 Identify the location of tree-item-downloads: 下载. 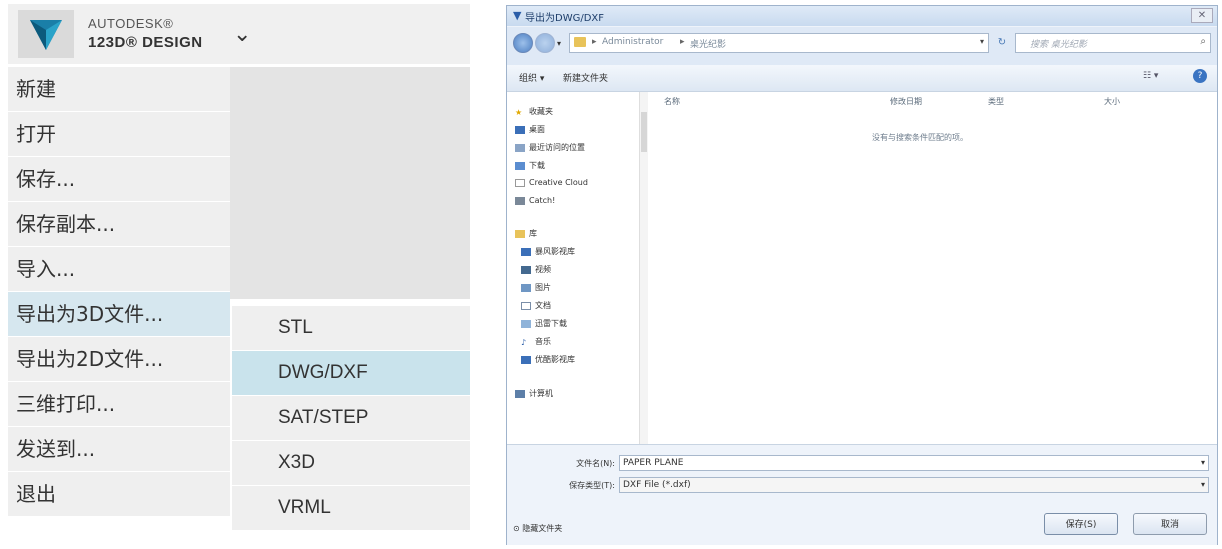
(530, 165).